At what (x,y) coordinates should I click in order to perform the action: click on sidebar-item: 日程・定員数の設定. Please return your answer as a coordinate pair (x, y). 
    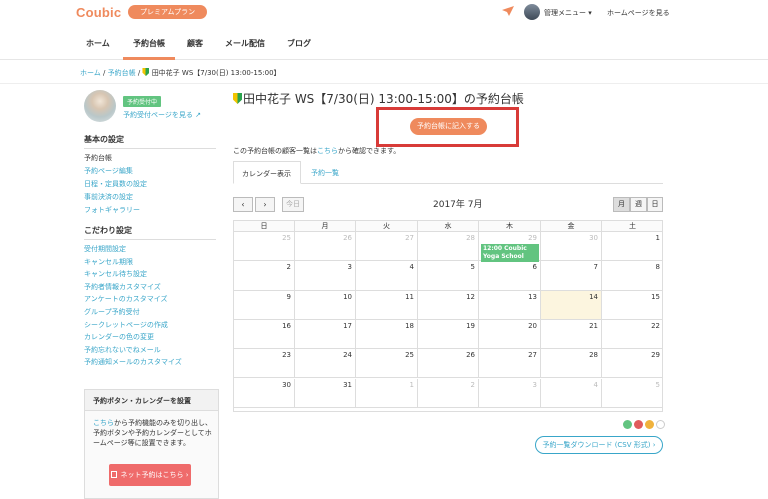
    Looking at the image, I should click on (115, 184).